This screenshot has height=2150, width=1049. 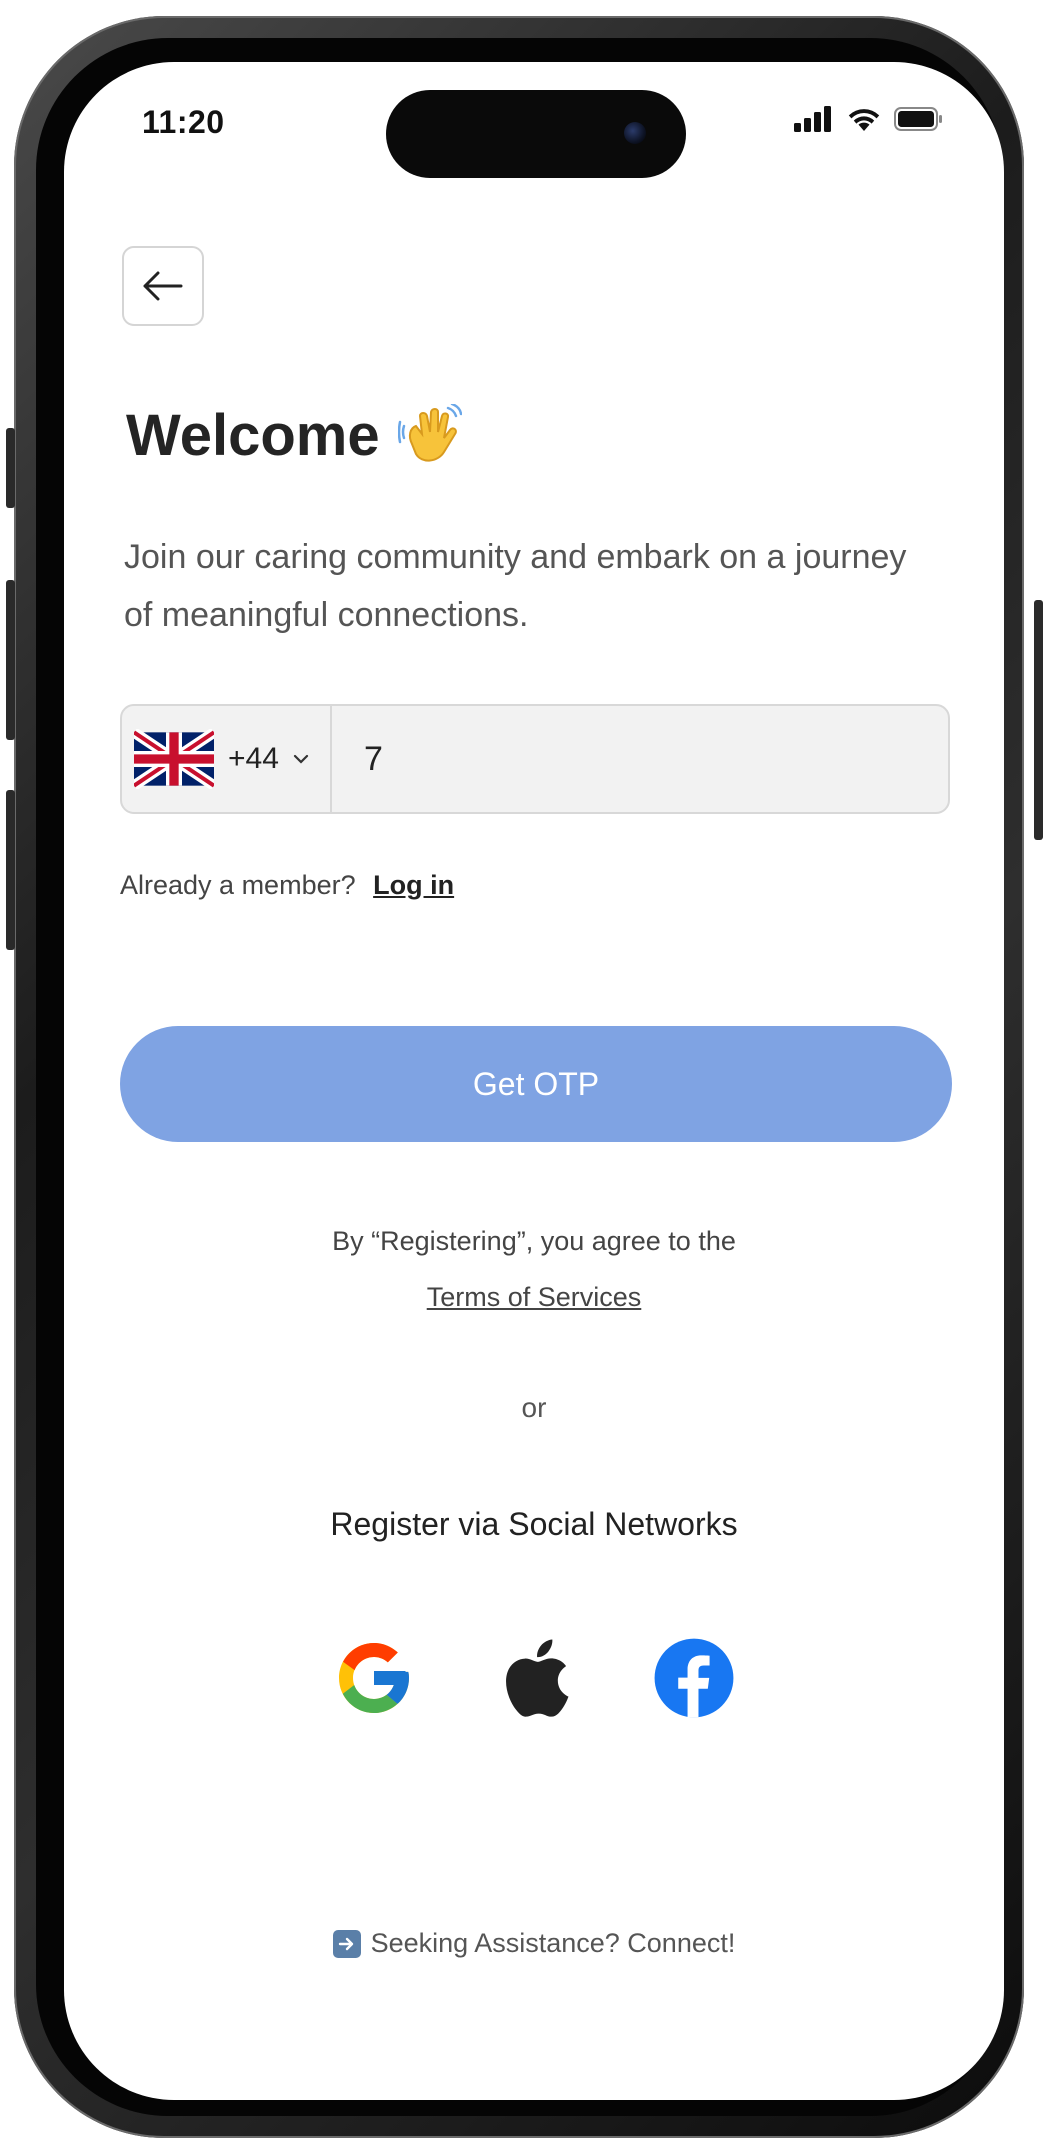 I want to click on terms-container: Terms of Services, so click(x=534, y=1297).